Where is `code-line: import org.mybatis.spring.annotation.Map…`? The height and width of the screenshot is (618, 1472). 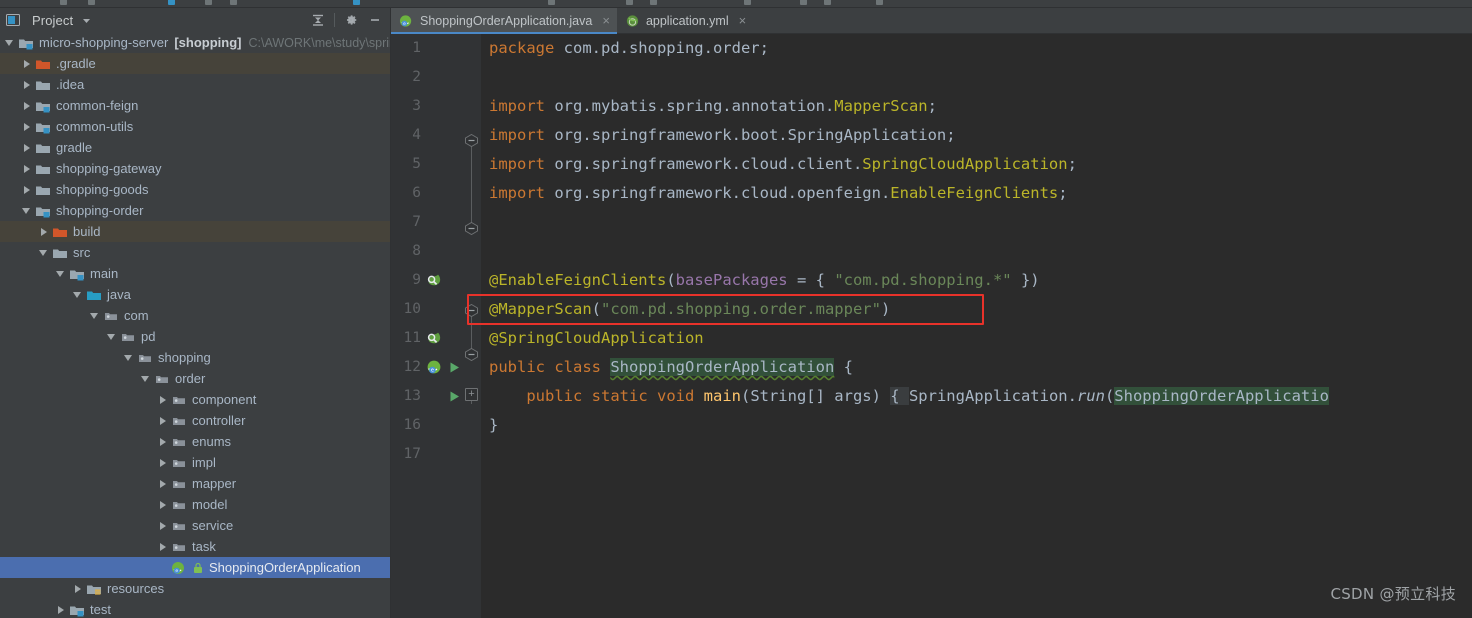
code-line: import org.mybatis.spring.annotation.Map… is located at coordinates (980, 106).